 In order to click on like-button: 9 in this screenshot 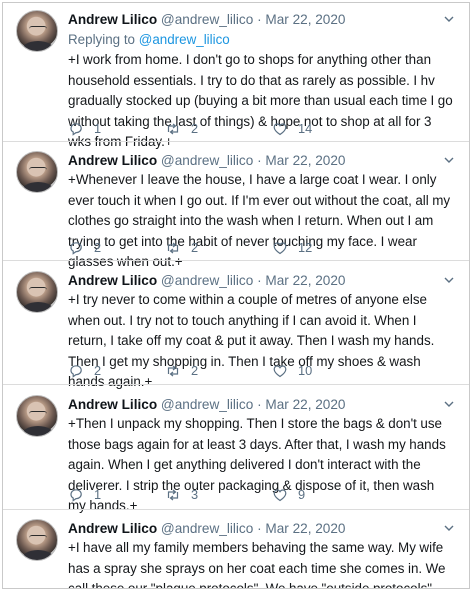, I will do `click(288, 495)`.